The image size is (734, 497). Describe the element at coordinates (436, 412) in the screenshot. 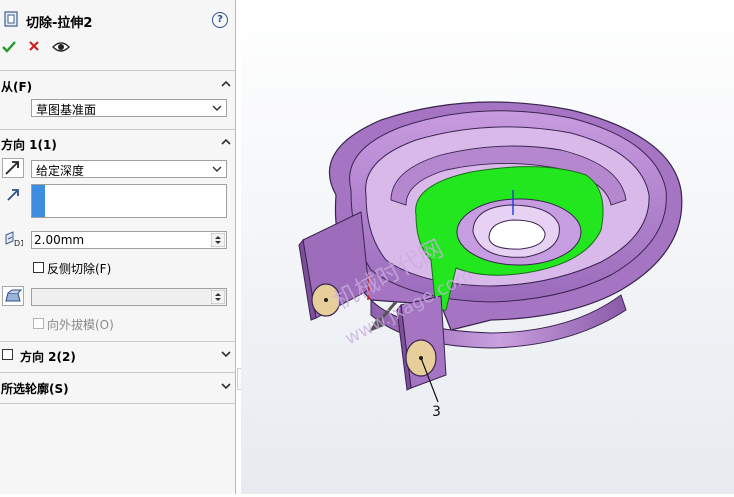

I see `callout-label: 3` at that location.